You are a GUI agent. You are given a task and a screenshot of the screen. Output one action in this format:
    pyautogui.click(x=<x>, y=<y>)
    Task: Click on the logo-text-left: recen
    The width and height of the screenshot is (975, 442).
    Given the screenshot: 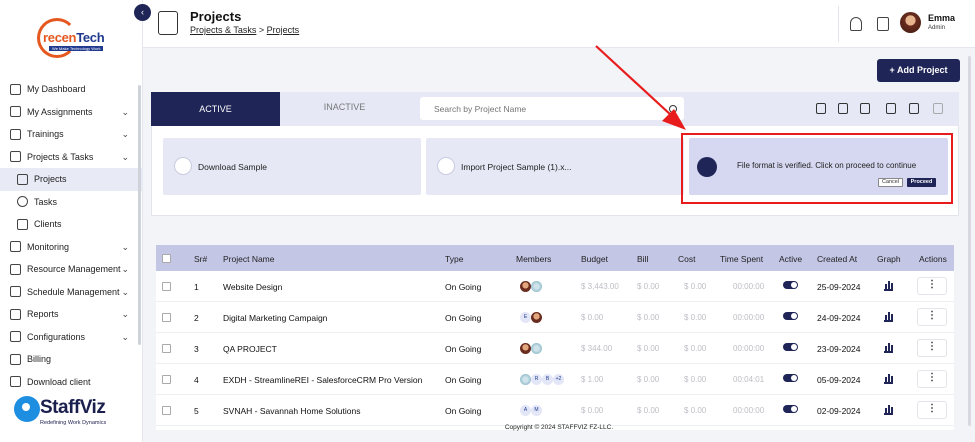 What is the action you would take?
    pyautogui.click(x=60, y=37)
    